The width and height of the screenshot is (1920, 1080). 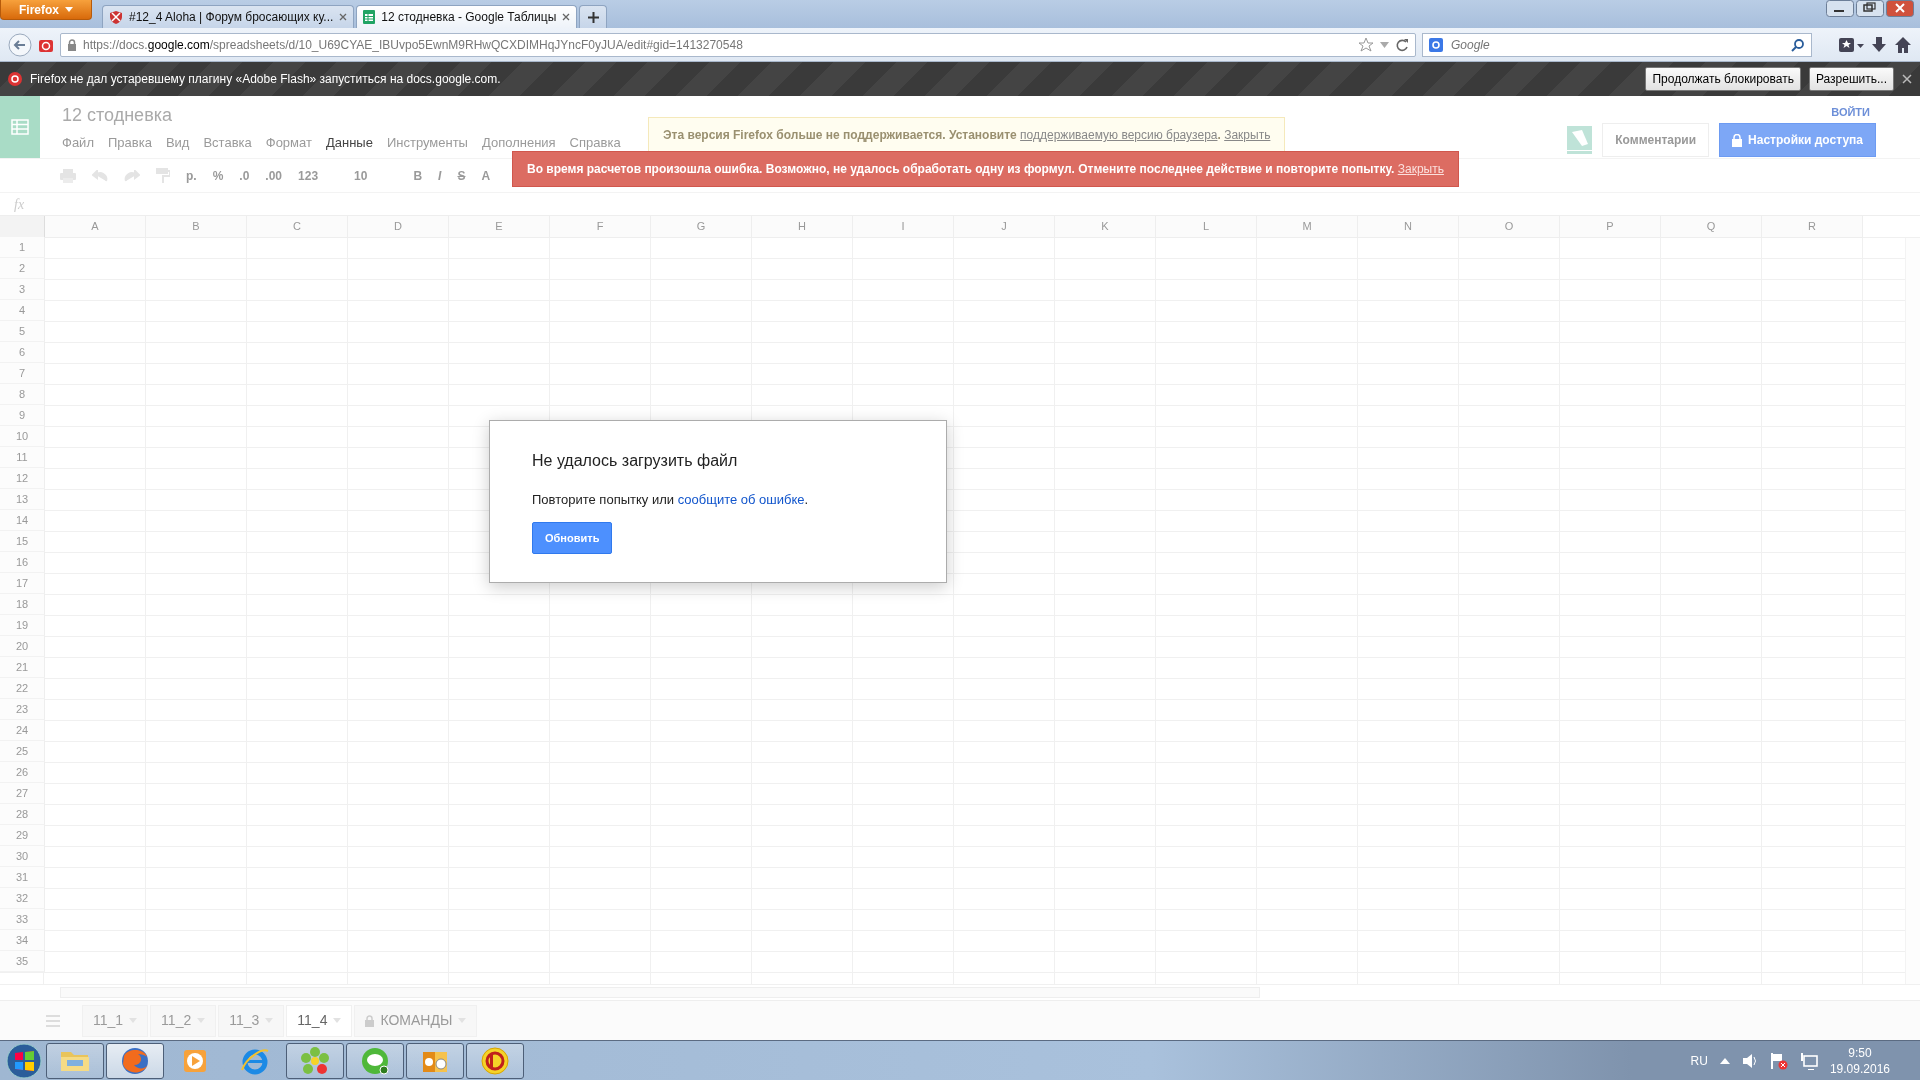 I want to click on column-header: A, so click(x=95, y=227).